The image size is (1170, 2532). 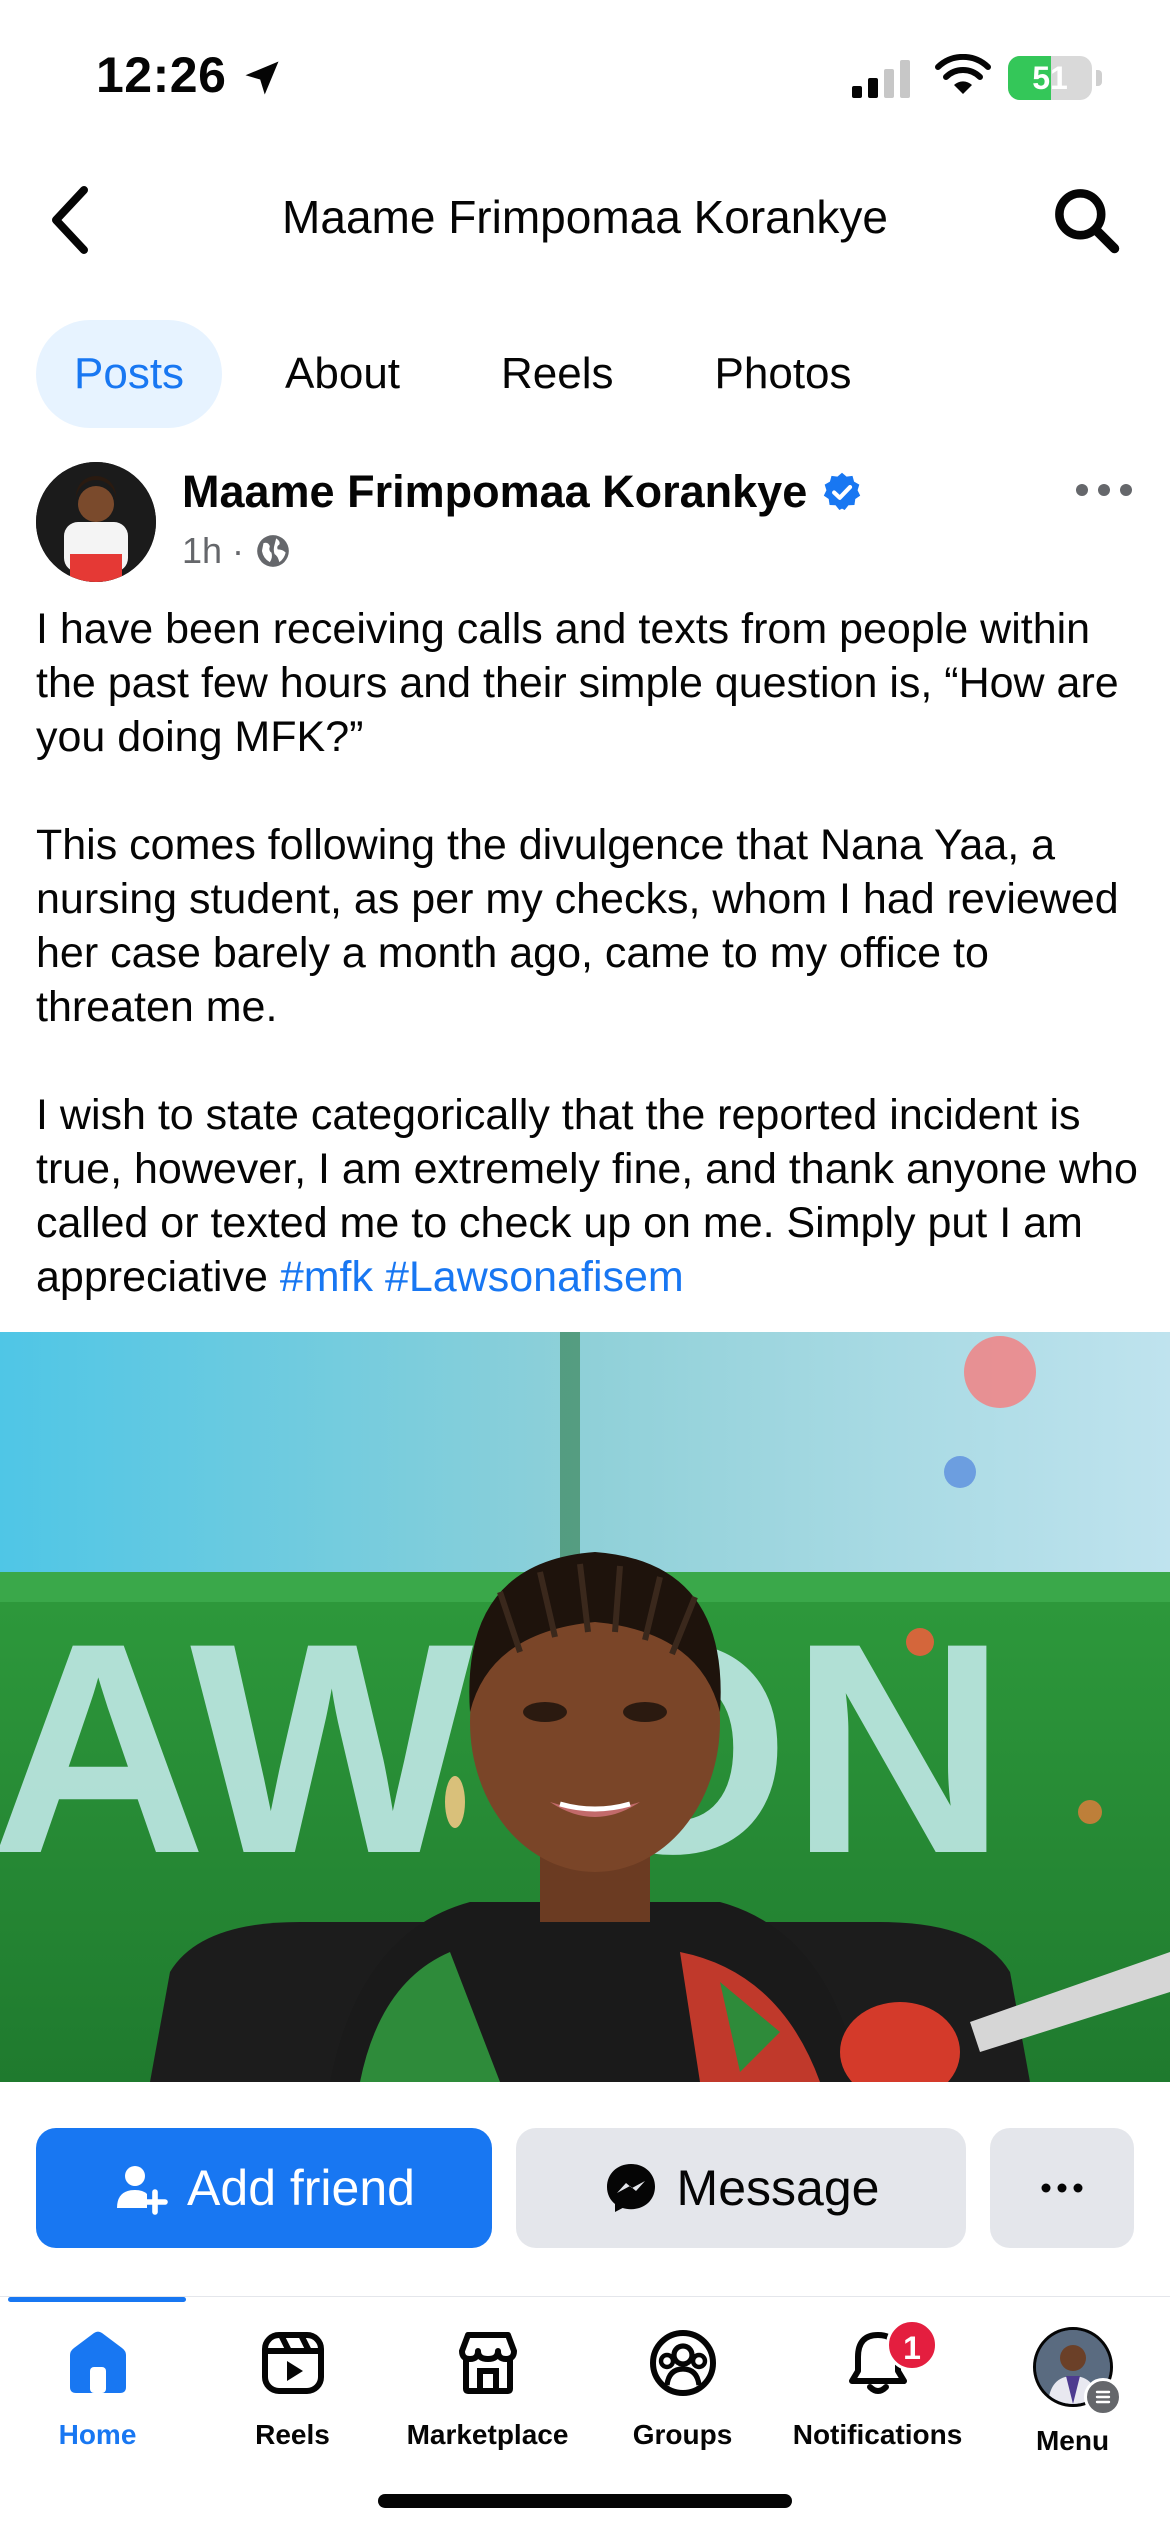 I want to click on reels-icon, so click(x=292, y=2363).